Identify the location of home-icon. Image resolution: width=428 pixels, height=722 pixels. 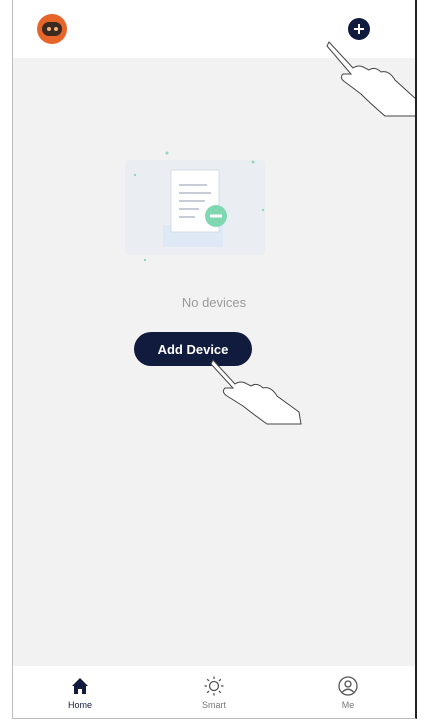
(80, 685).